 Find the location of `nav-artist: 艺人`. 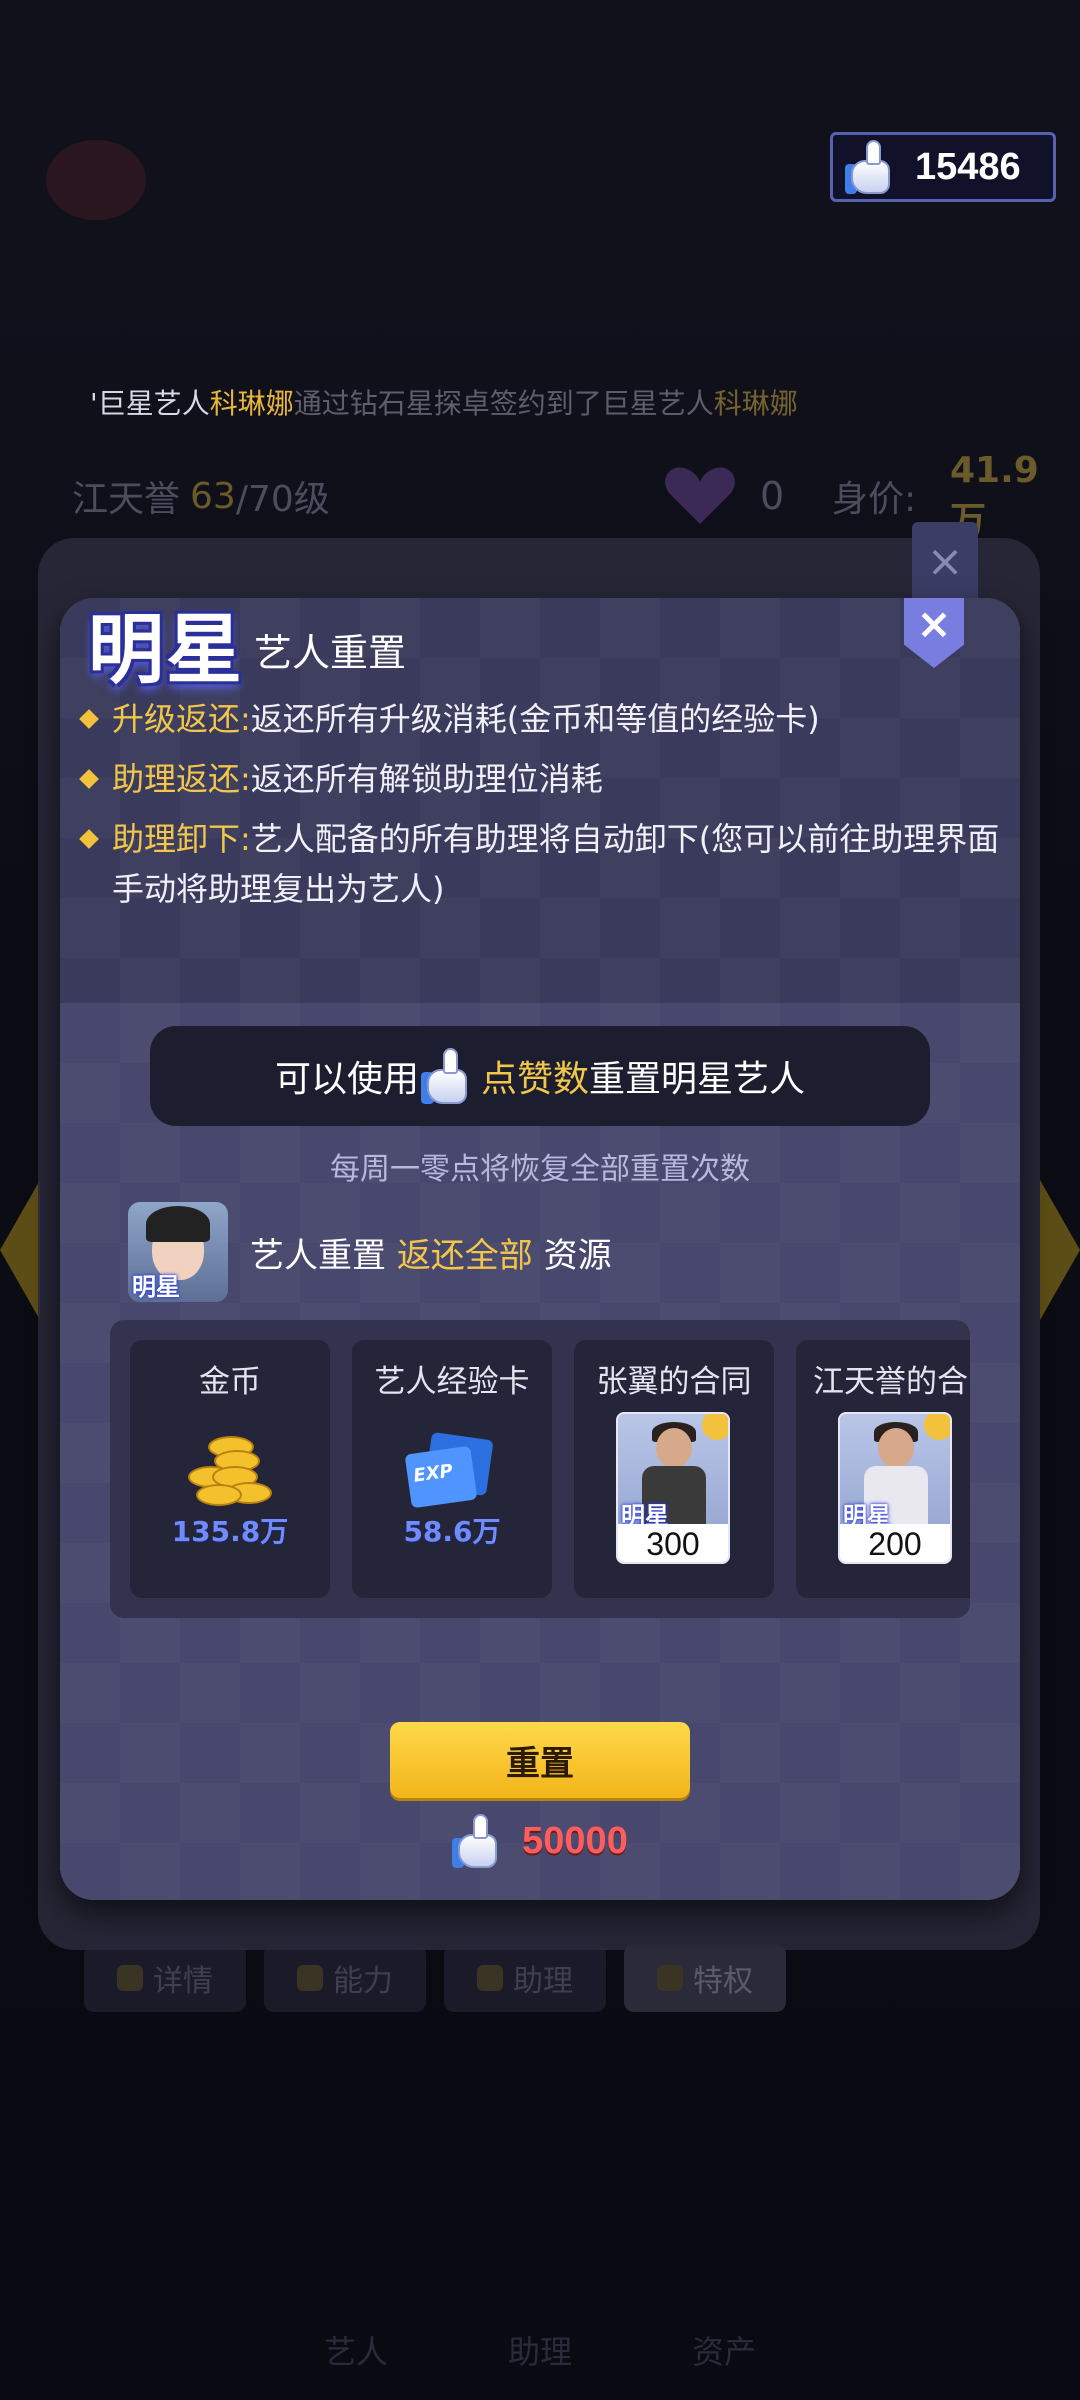

nav-artist: 艺人 is located at coordinates (356, 2350).